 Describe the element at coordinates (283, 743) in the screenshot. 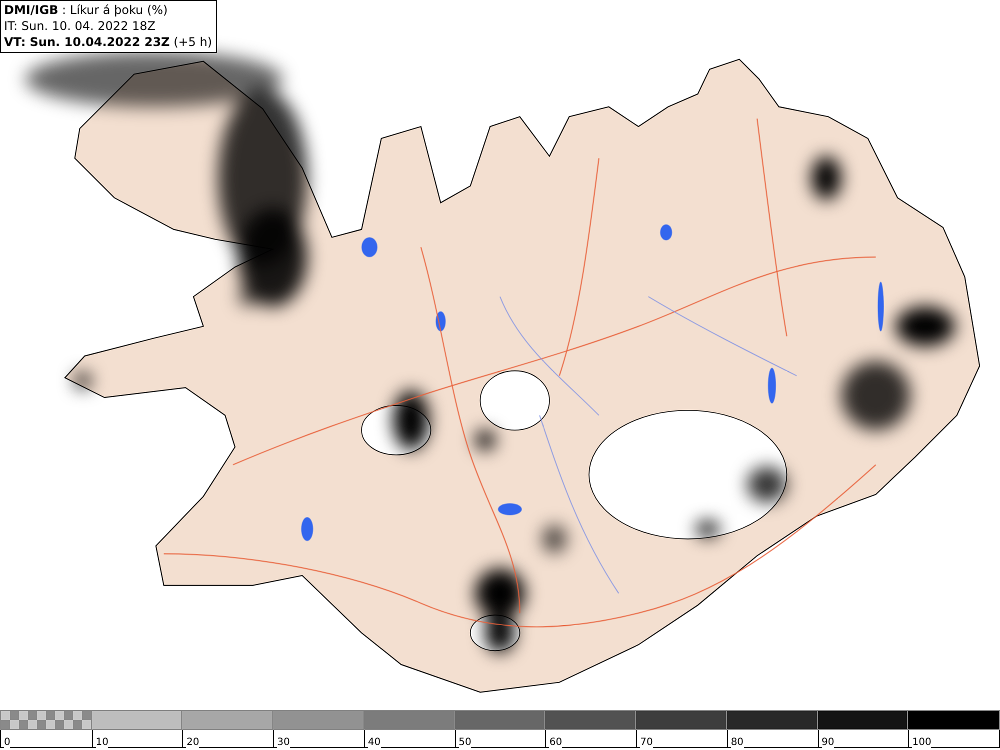

I see `legend-tick-label: 30` at that location.